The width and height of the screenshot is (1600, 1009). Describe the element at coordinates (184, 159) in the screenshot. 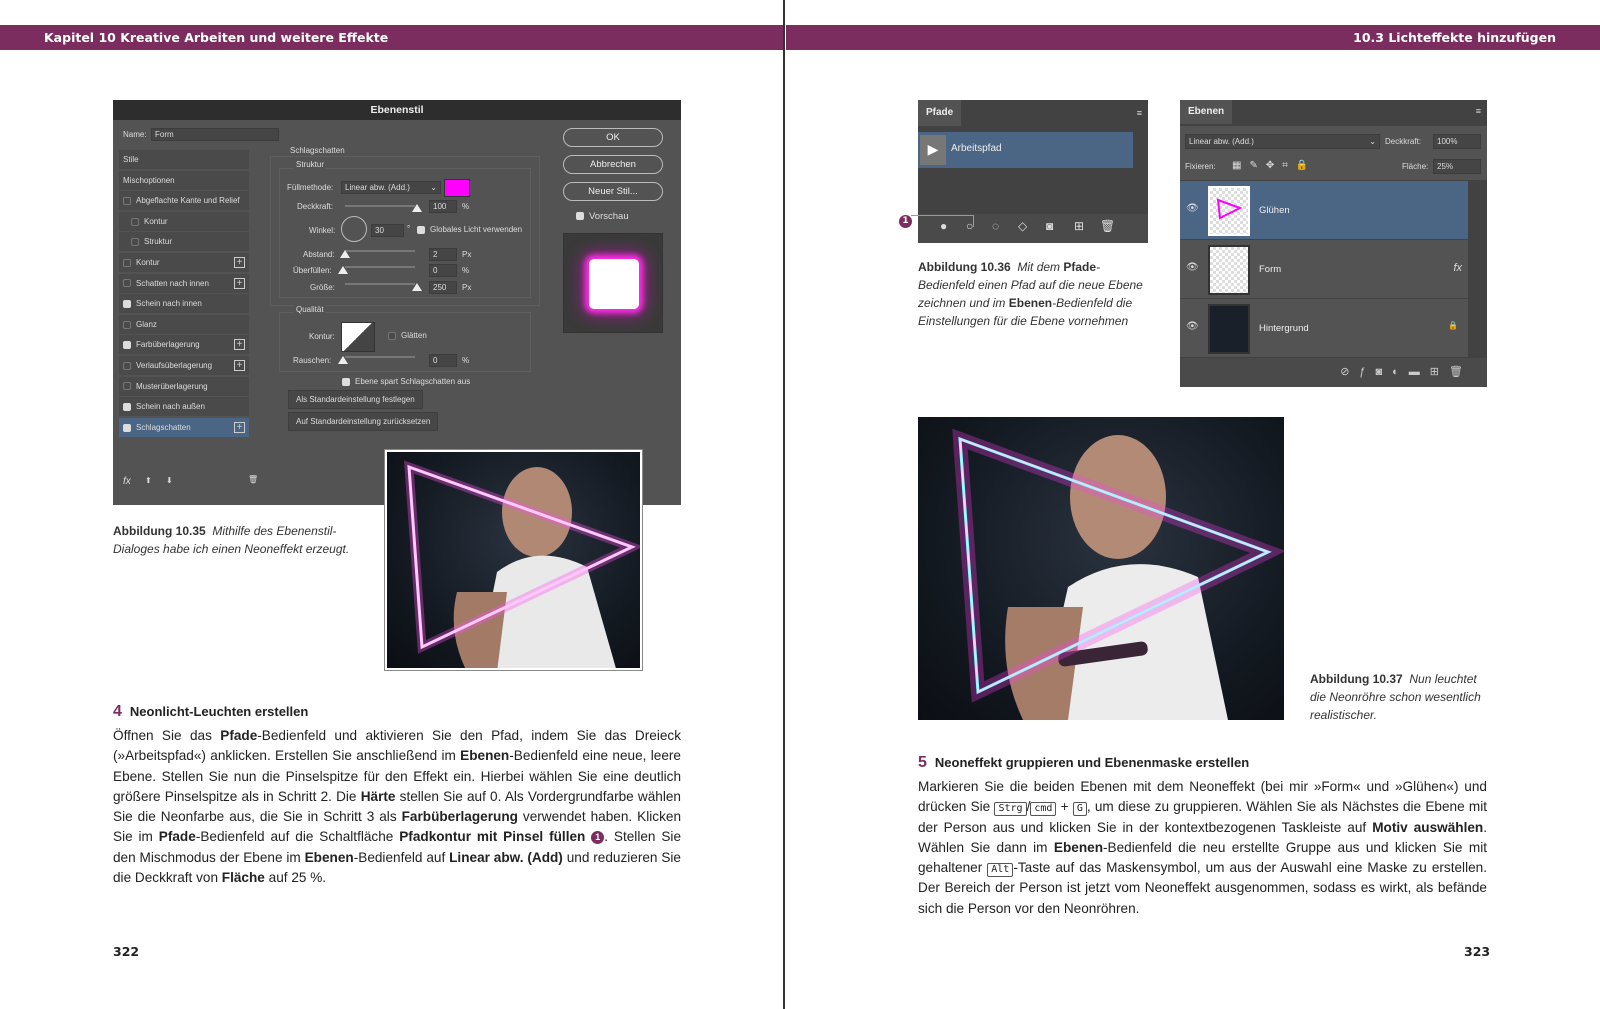

I see `style-item: Stile` at that location.